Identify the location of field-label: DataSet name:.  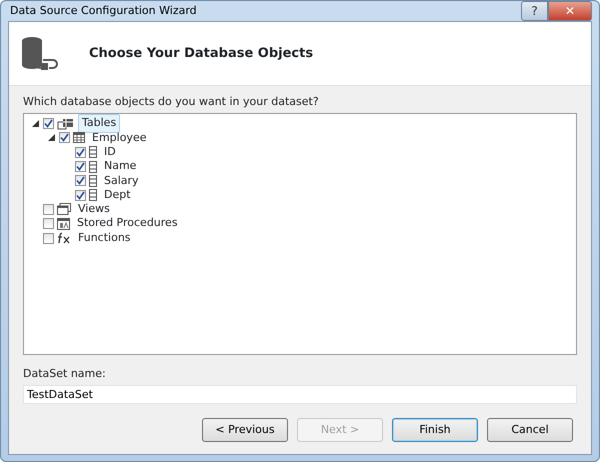
(64, 374).